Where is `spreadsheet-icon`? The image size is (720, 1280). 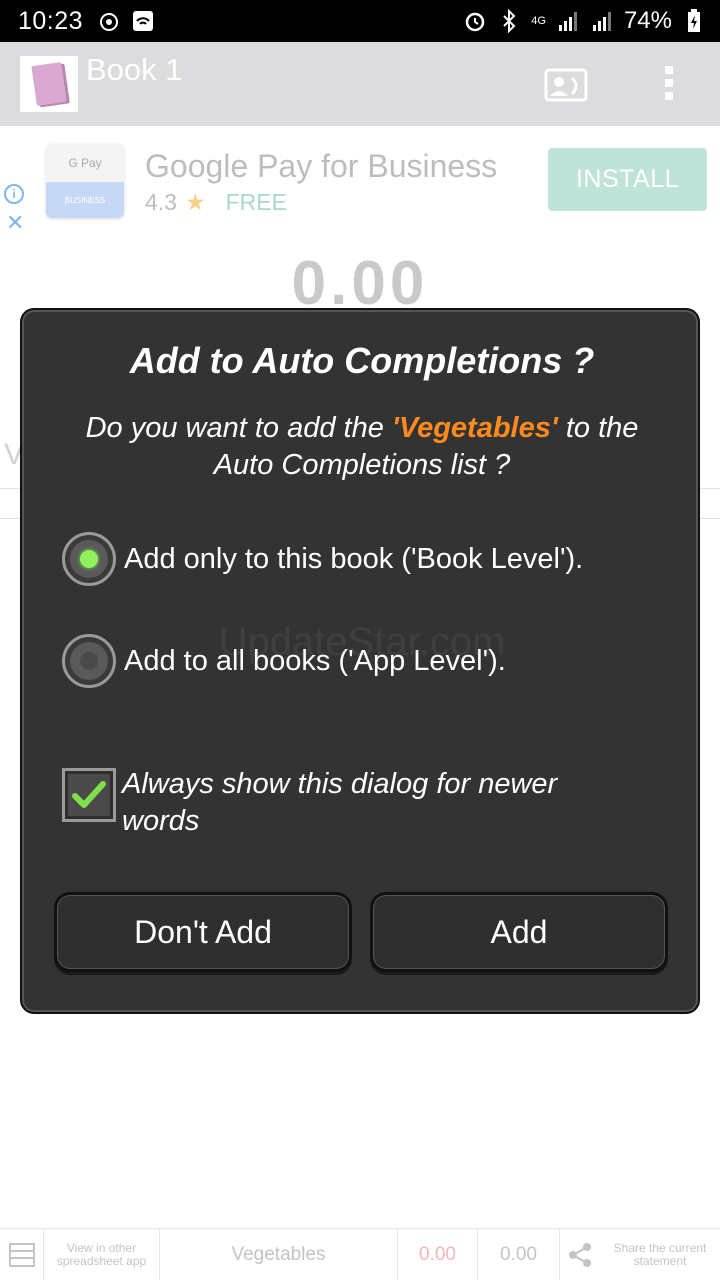
spreadsheet-icon is located at coordinates (22, 1254).